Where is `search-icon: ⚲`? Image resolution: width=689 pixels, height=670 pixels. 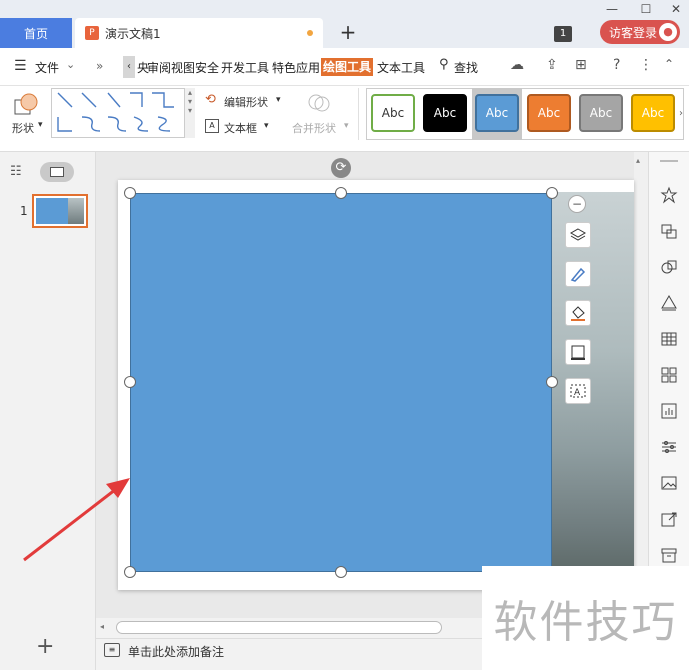
search-icon: ⚲ is located at coordinates (444, 64).